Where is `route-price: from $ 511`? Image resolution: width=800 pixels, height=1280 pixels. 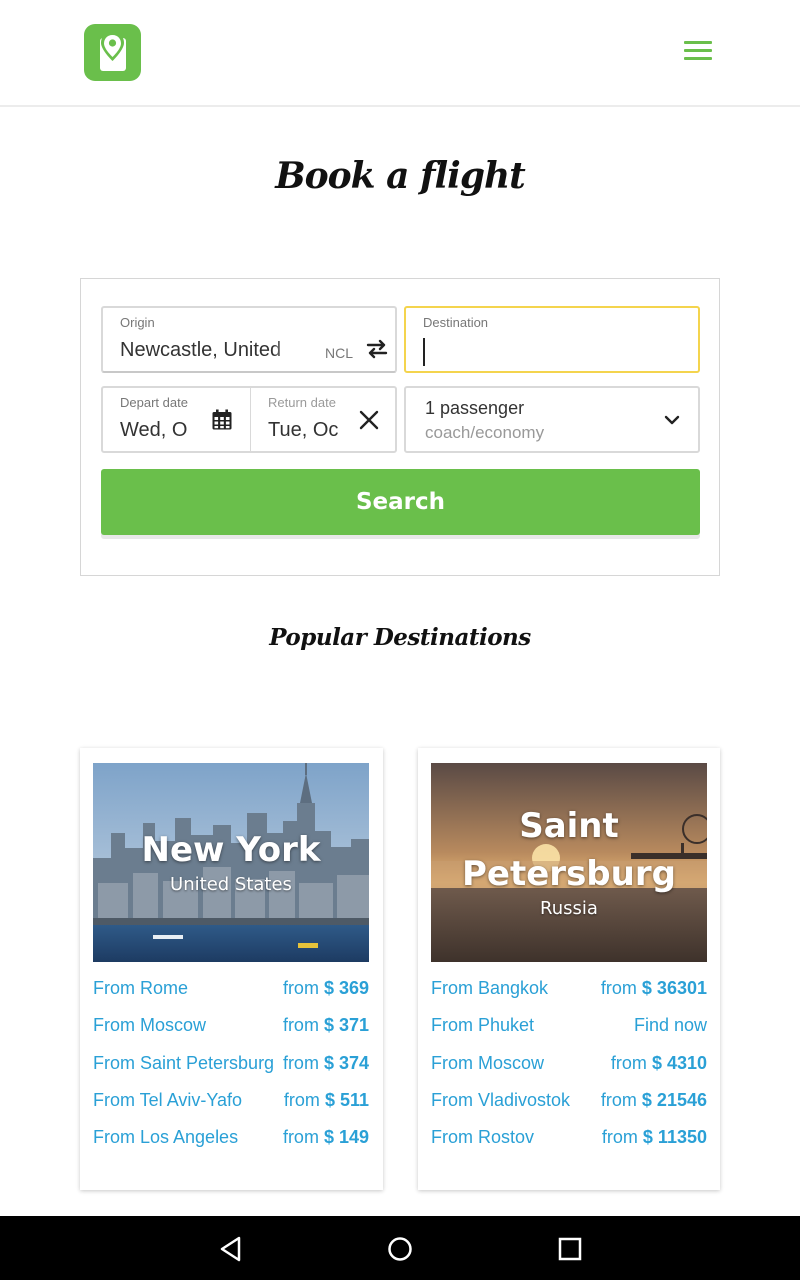 route-price: from $ 511 is located at coordinates (323, 1100).